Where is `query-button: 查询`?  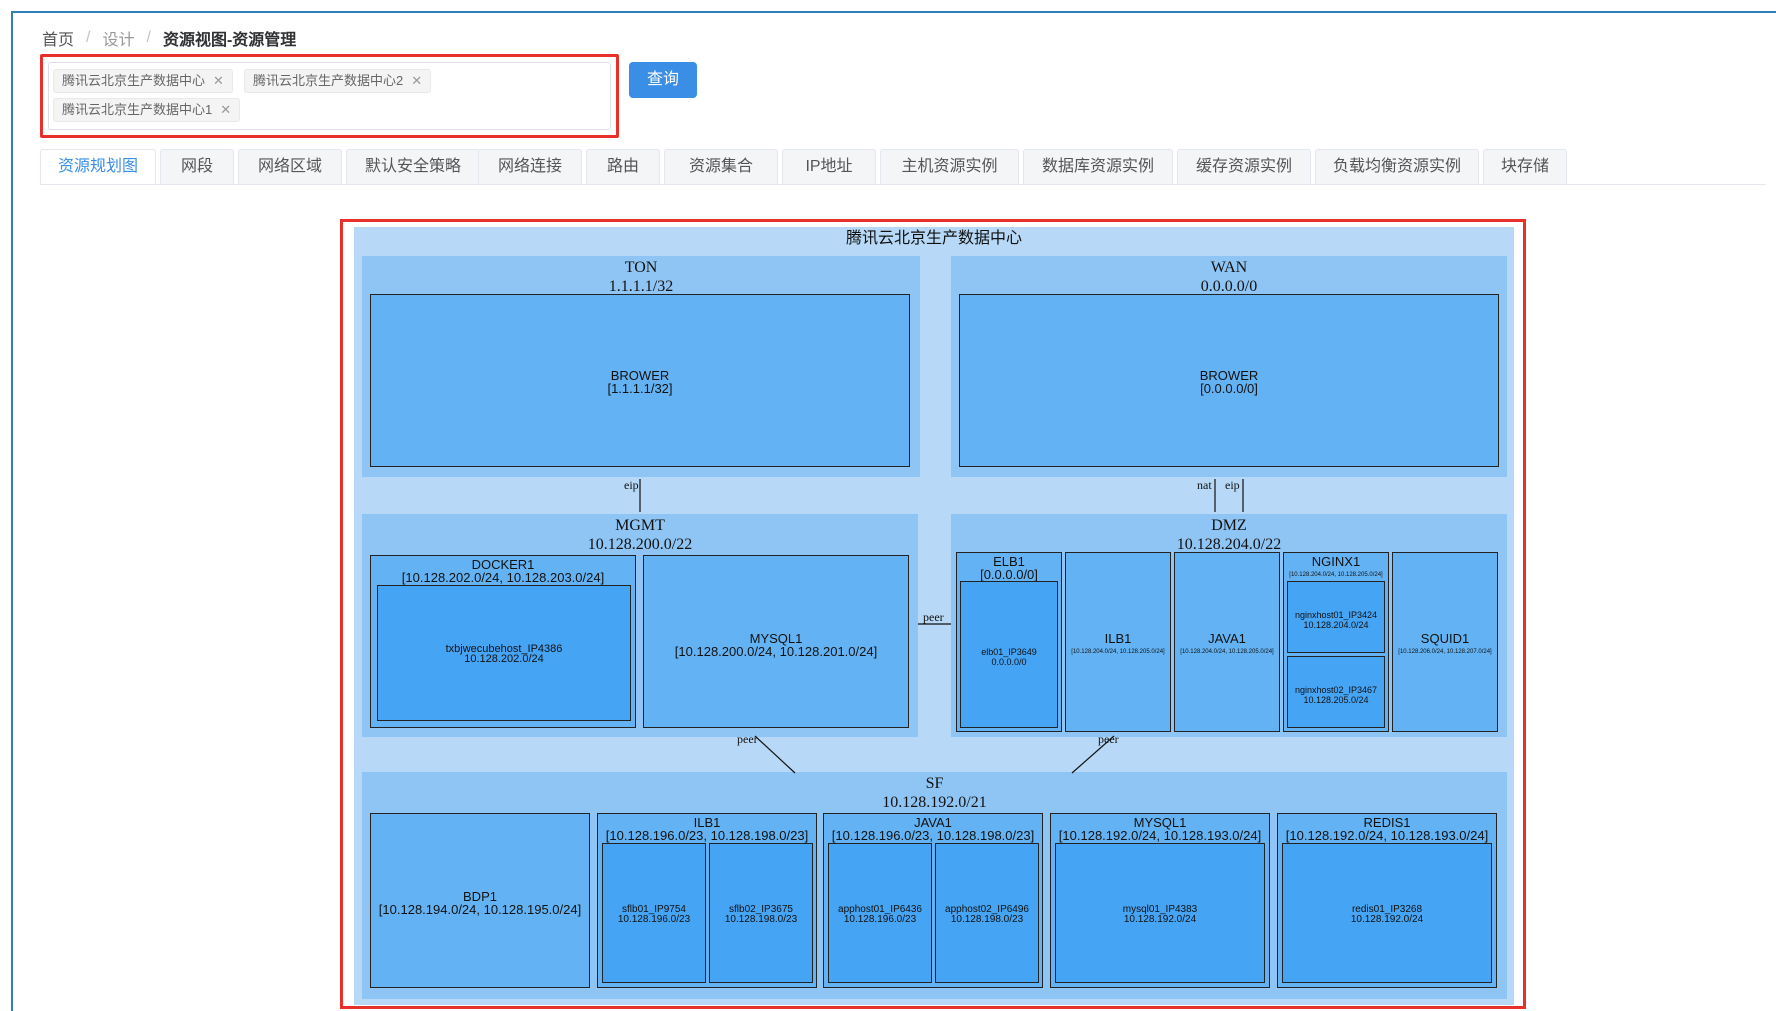 query-button: 查询 is located at coordinates (663, 80).